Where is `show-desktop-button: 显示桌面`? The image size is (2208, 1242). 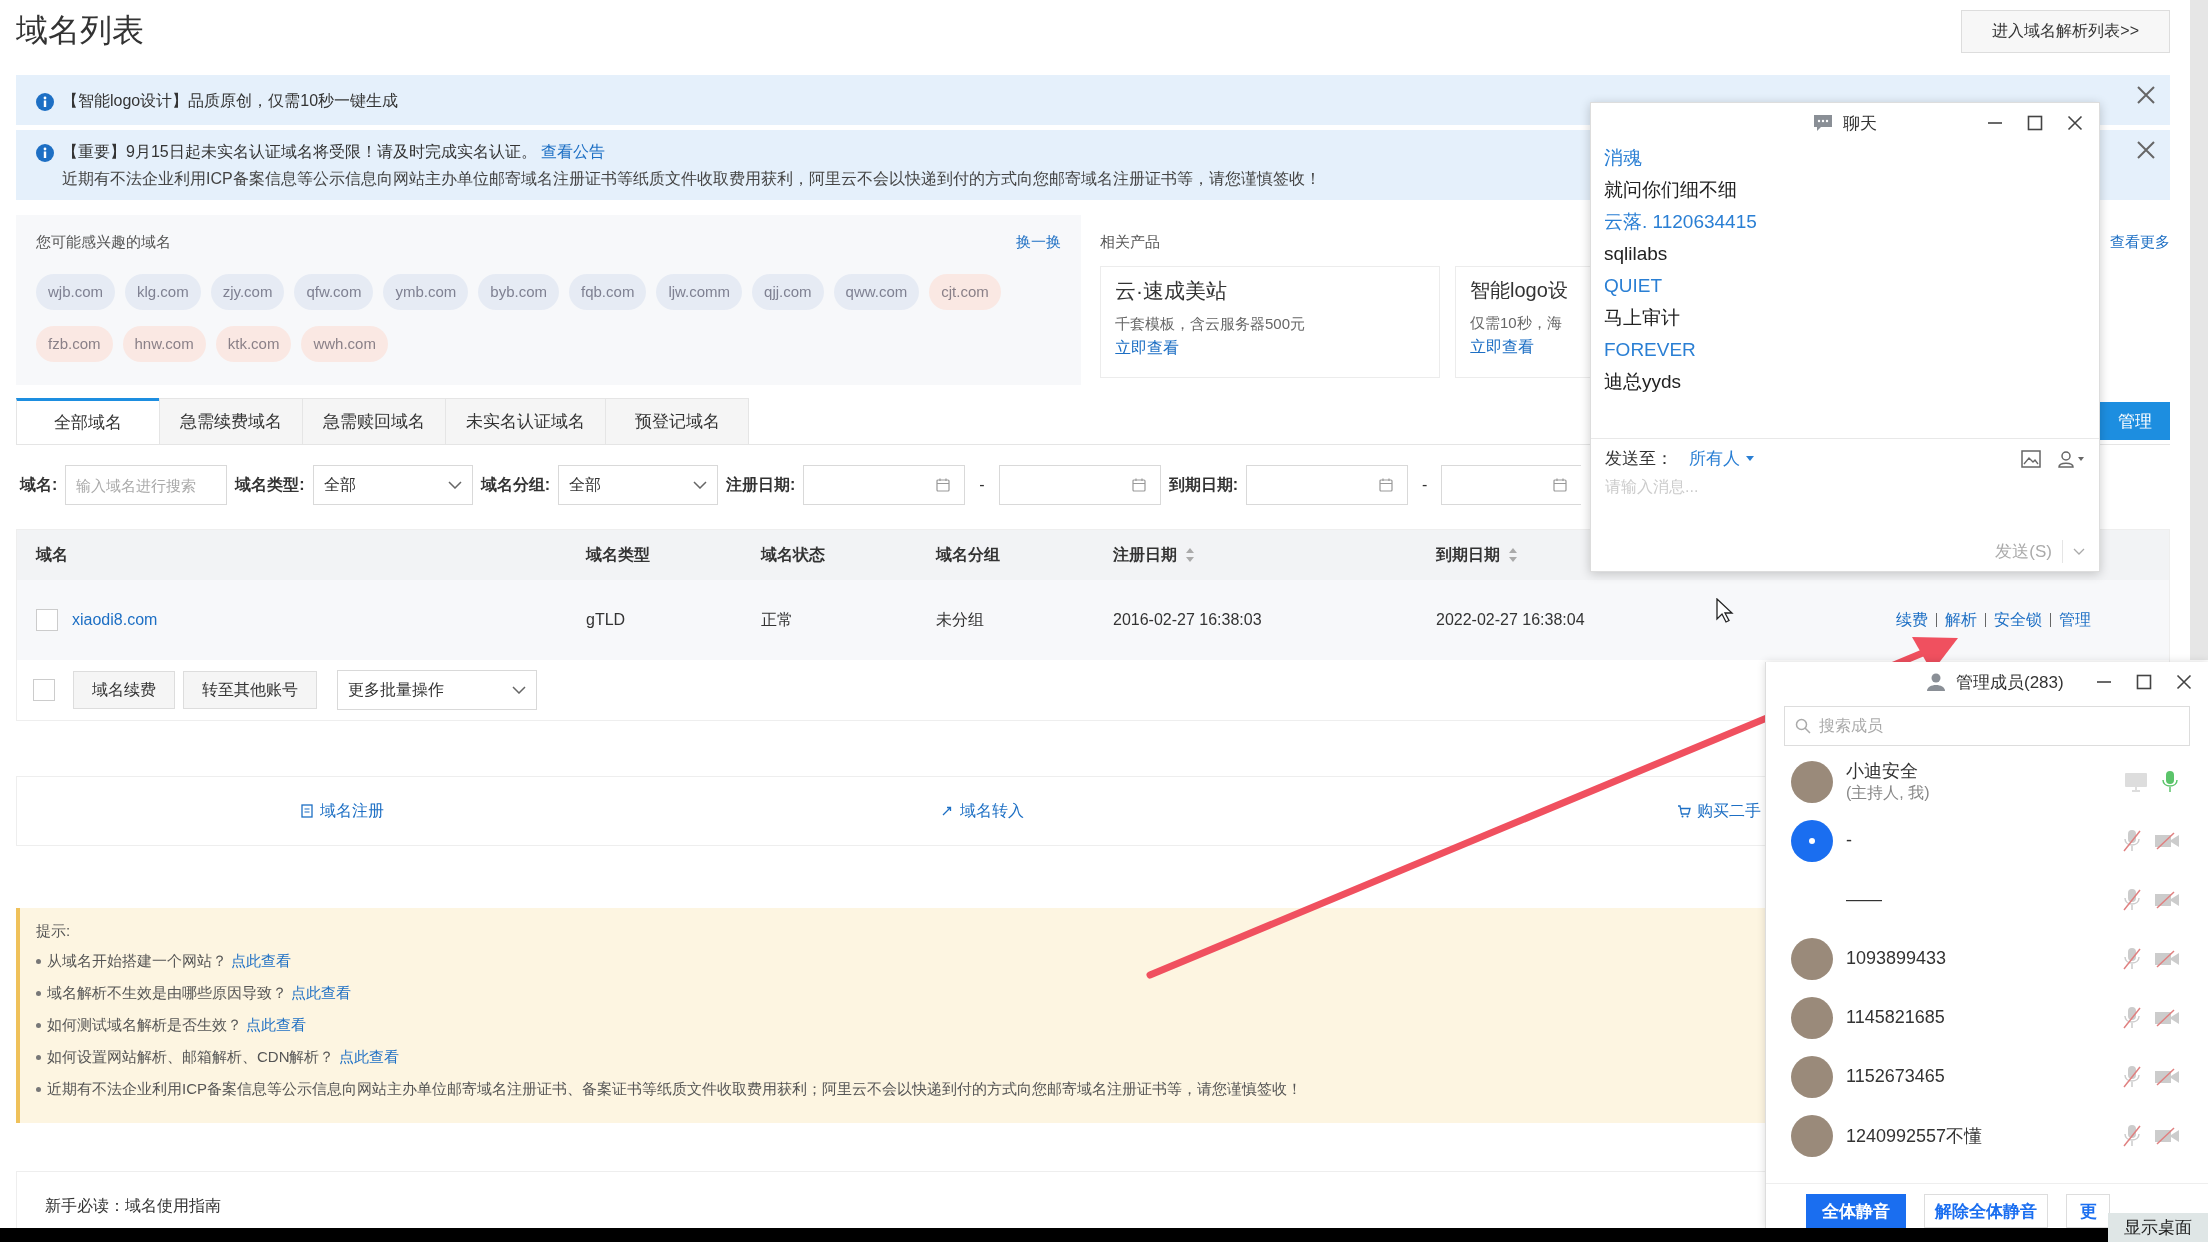 show-desktop-button: 显示桌面 is located at coordinates (2158, 1227).